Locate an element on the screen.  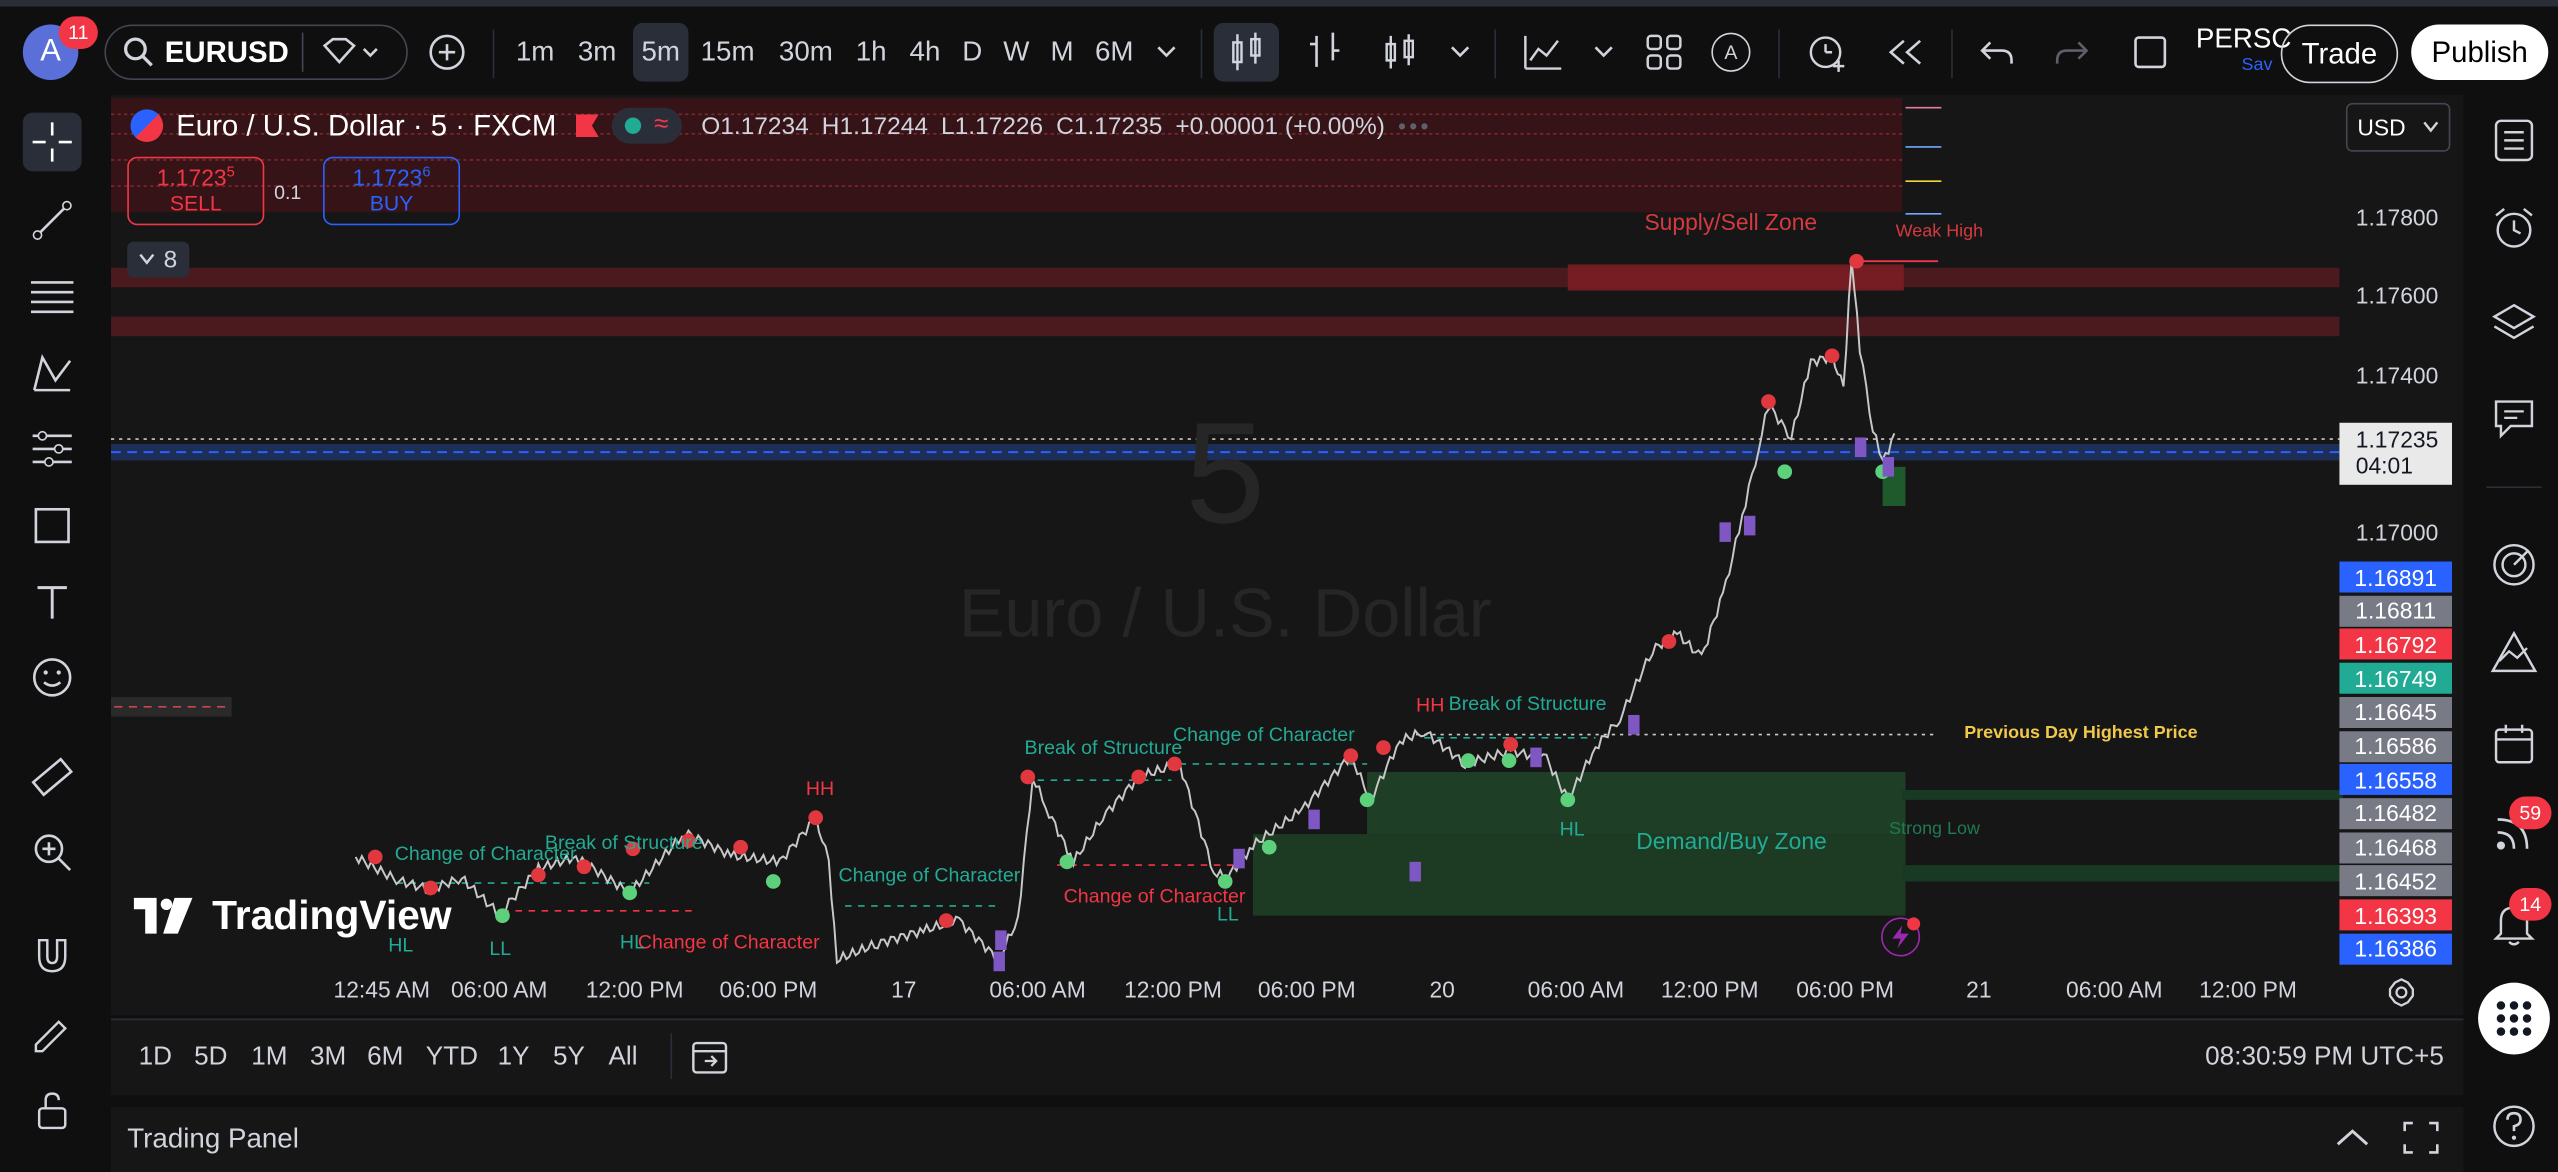
text-tool is located at coordinates (52, 602).